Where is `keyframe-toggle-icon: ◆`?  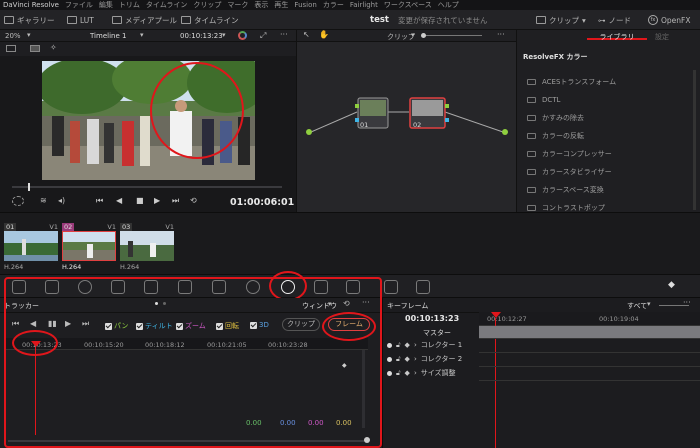
keyframe-toggle-icon: ◆ is located at coordinates (675, 287).